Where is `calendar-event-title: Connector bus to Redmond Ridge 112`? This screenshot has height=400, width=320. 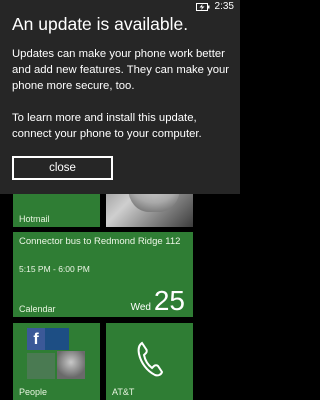
calendar-event-title: Connector bus to Redmond Ridge 112 is located at coordinates (100, 241).